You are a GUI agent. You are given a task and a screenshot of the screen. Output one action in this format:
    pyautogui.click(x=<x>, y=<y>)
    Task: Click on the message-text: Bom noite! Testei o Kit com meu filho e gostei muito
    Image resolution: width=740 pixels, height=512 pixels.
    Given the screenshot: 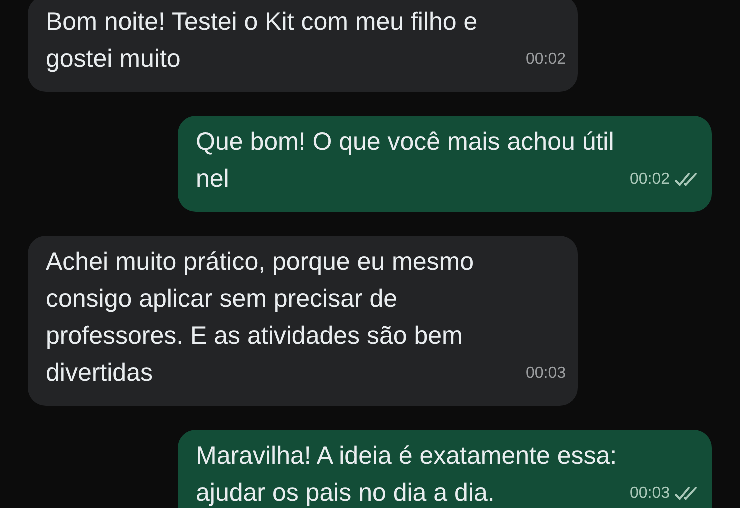 What is the action you would take?
    pyautogui.click(x=262, y=41)
    